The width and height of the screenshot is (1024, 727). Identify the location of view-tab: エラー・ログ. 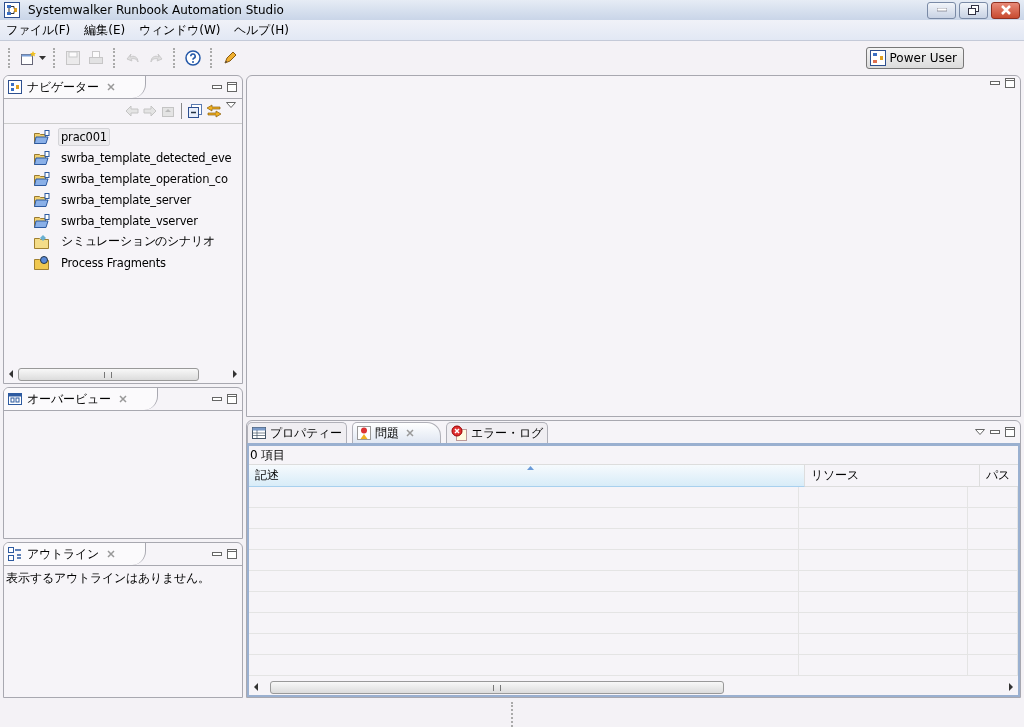
(497, 432).